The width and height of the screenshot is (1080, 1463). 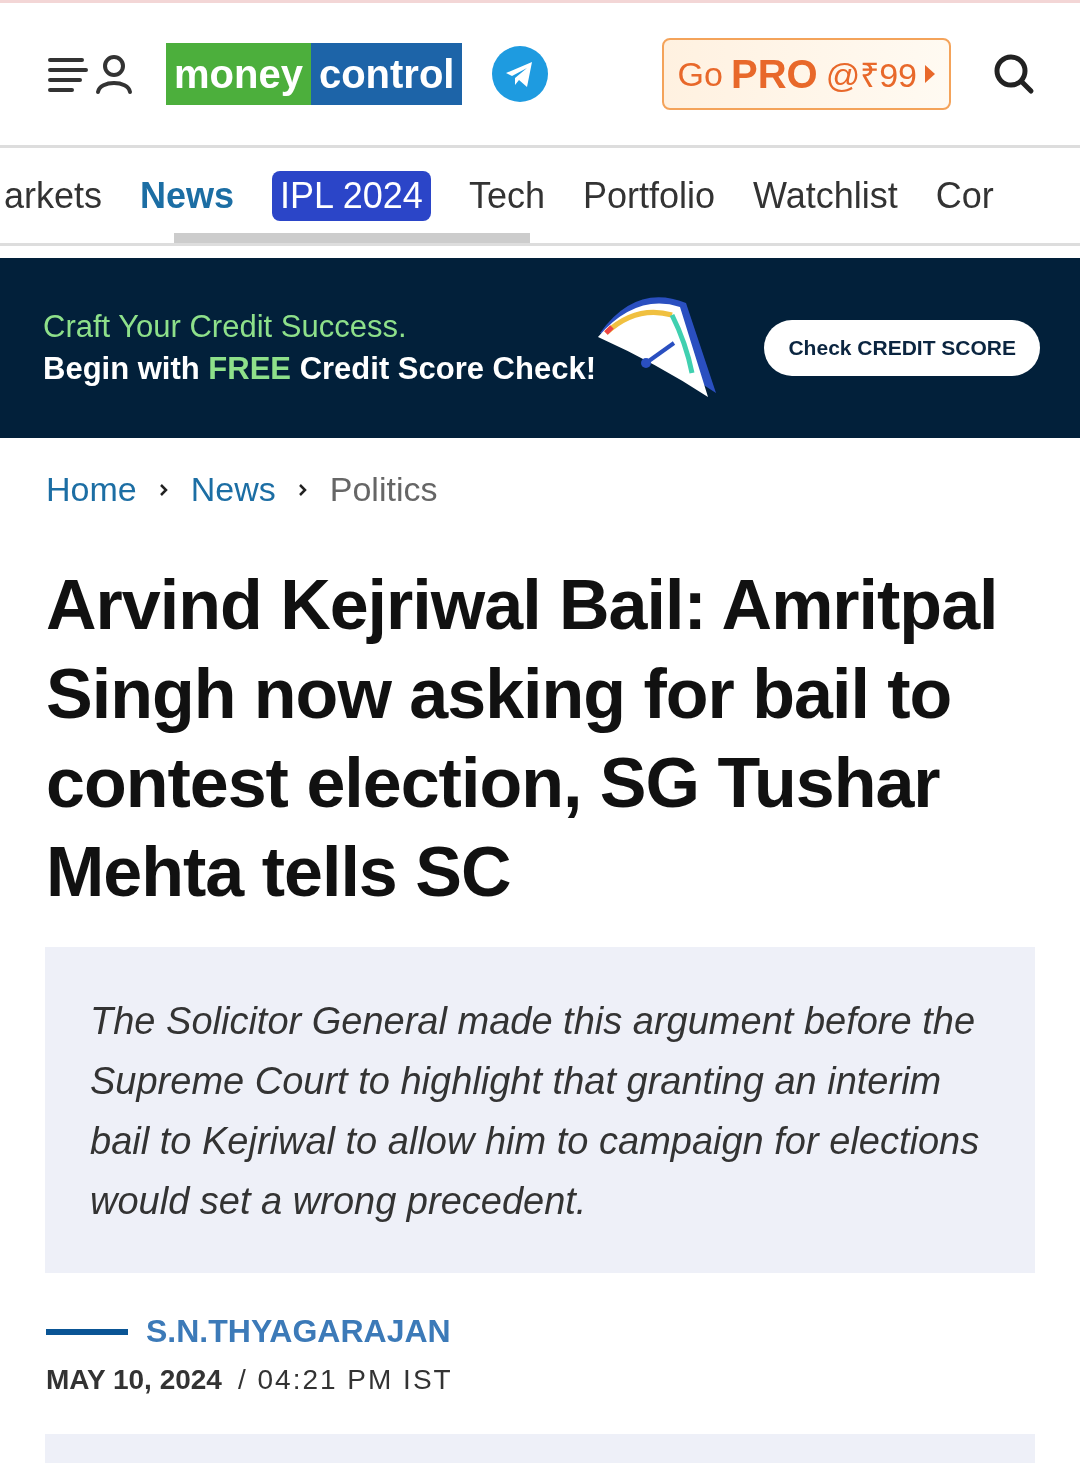 What do you see at coordinates (319, 369) in the screenshot?
I see `banner-subline: Begin with FREE Credit Score Check!` at bounding box center [319, 369].